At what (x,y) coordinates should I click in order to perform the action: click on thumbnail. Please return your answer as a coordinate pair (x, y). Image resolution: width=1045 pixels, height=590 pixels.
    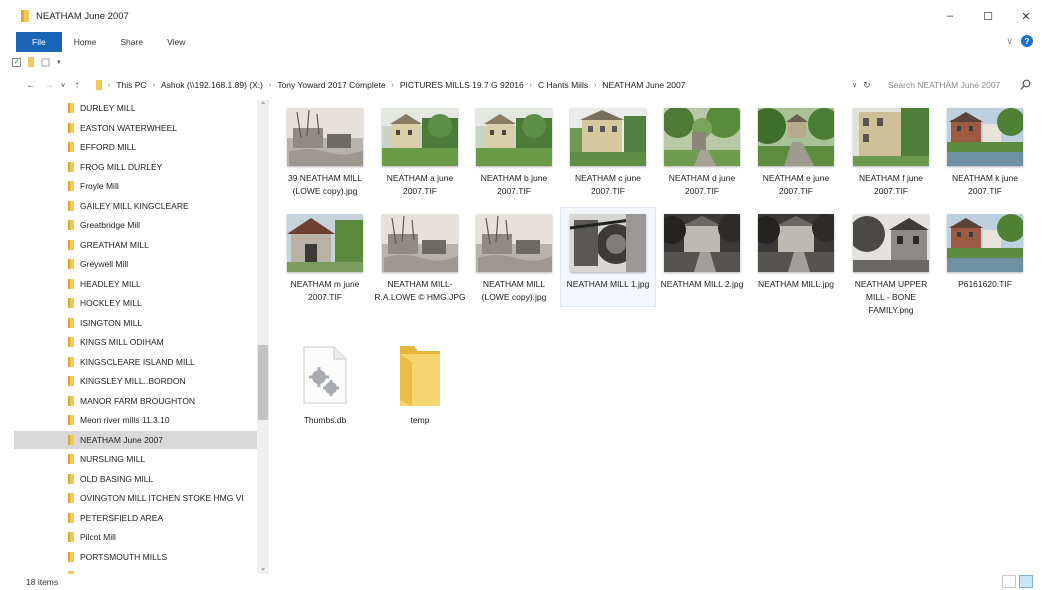
    Looking at the image, I should click on (891, 243).